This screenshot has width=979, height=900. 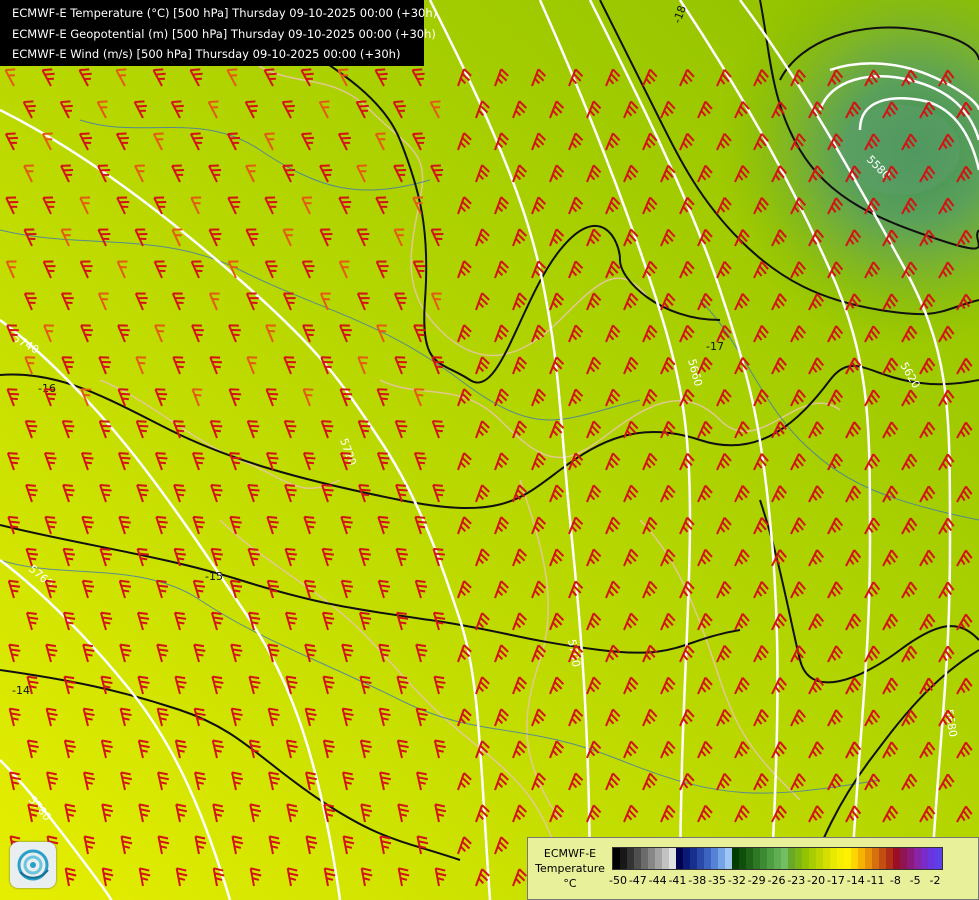 I want to click on legend-tick: -47, so click(x=637, y=880).